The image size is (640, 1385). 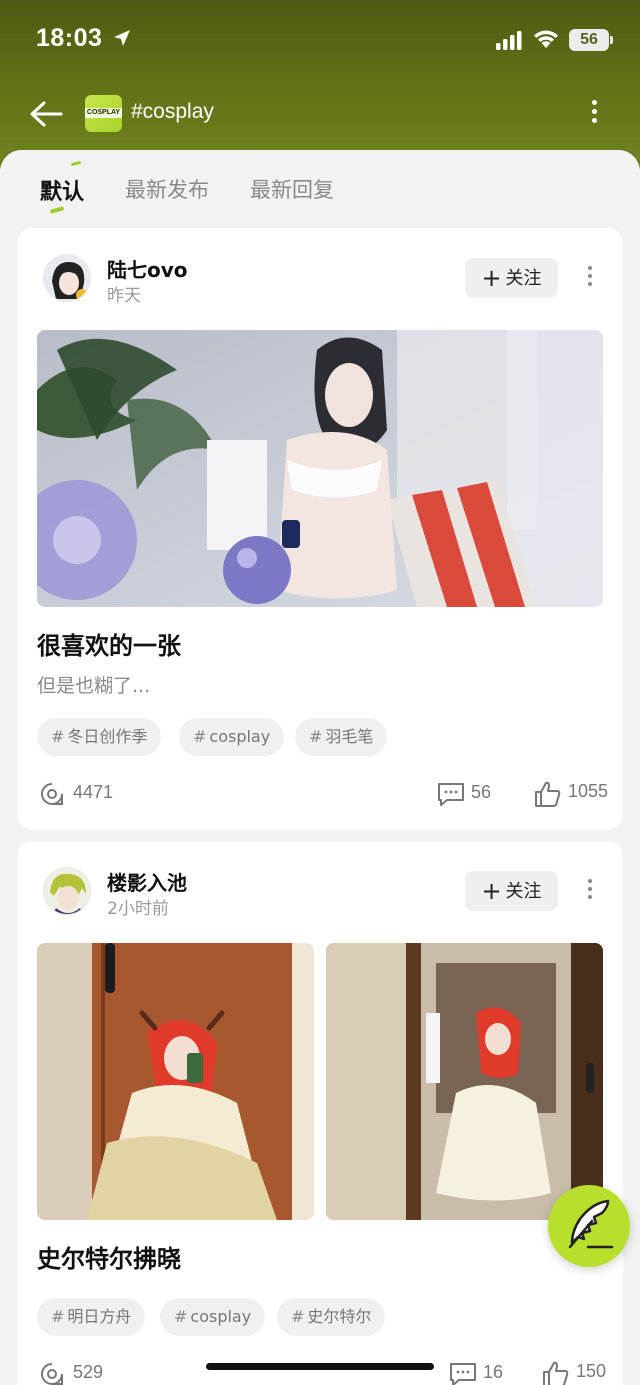 I want to click on location-arrow-icon, so click(x=122, y=38).